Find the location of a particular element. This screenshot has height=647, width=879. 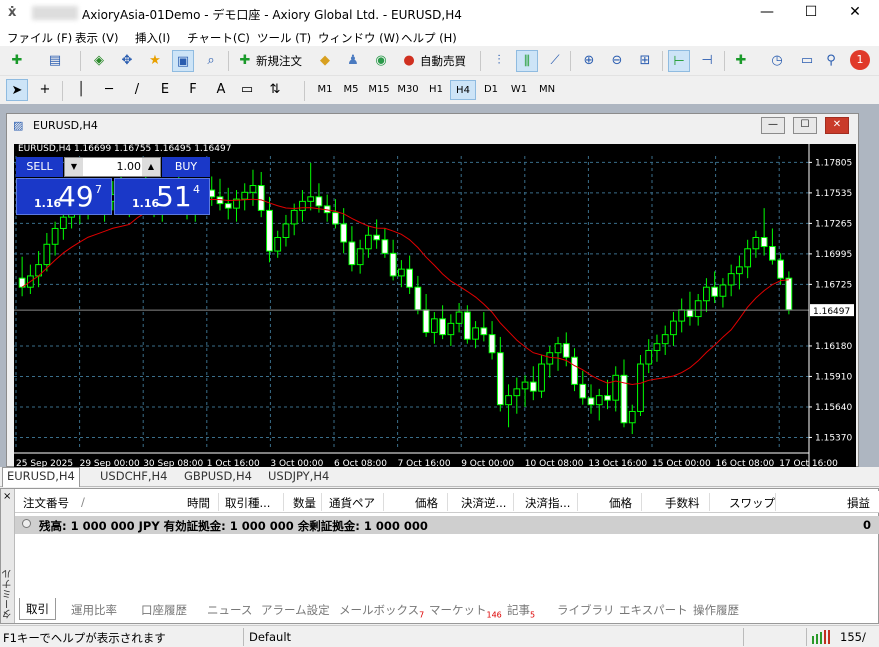

tab-alerts: アラーム設定 is located at coordinates (295, 610).